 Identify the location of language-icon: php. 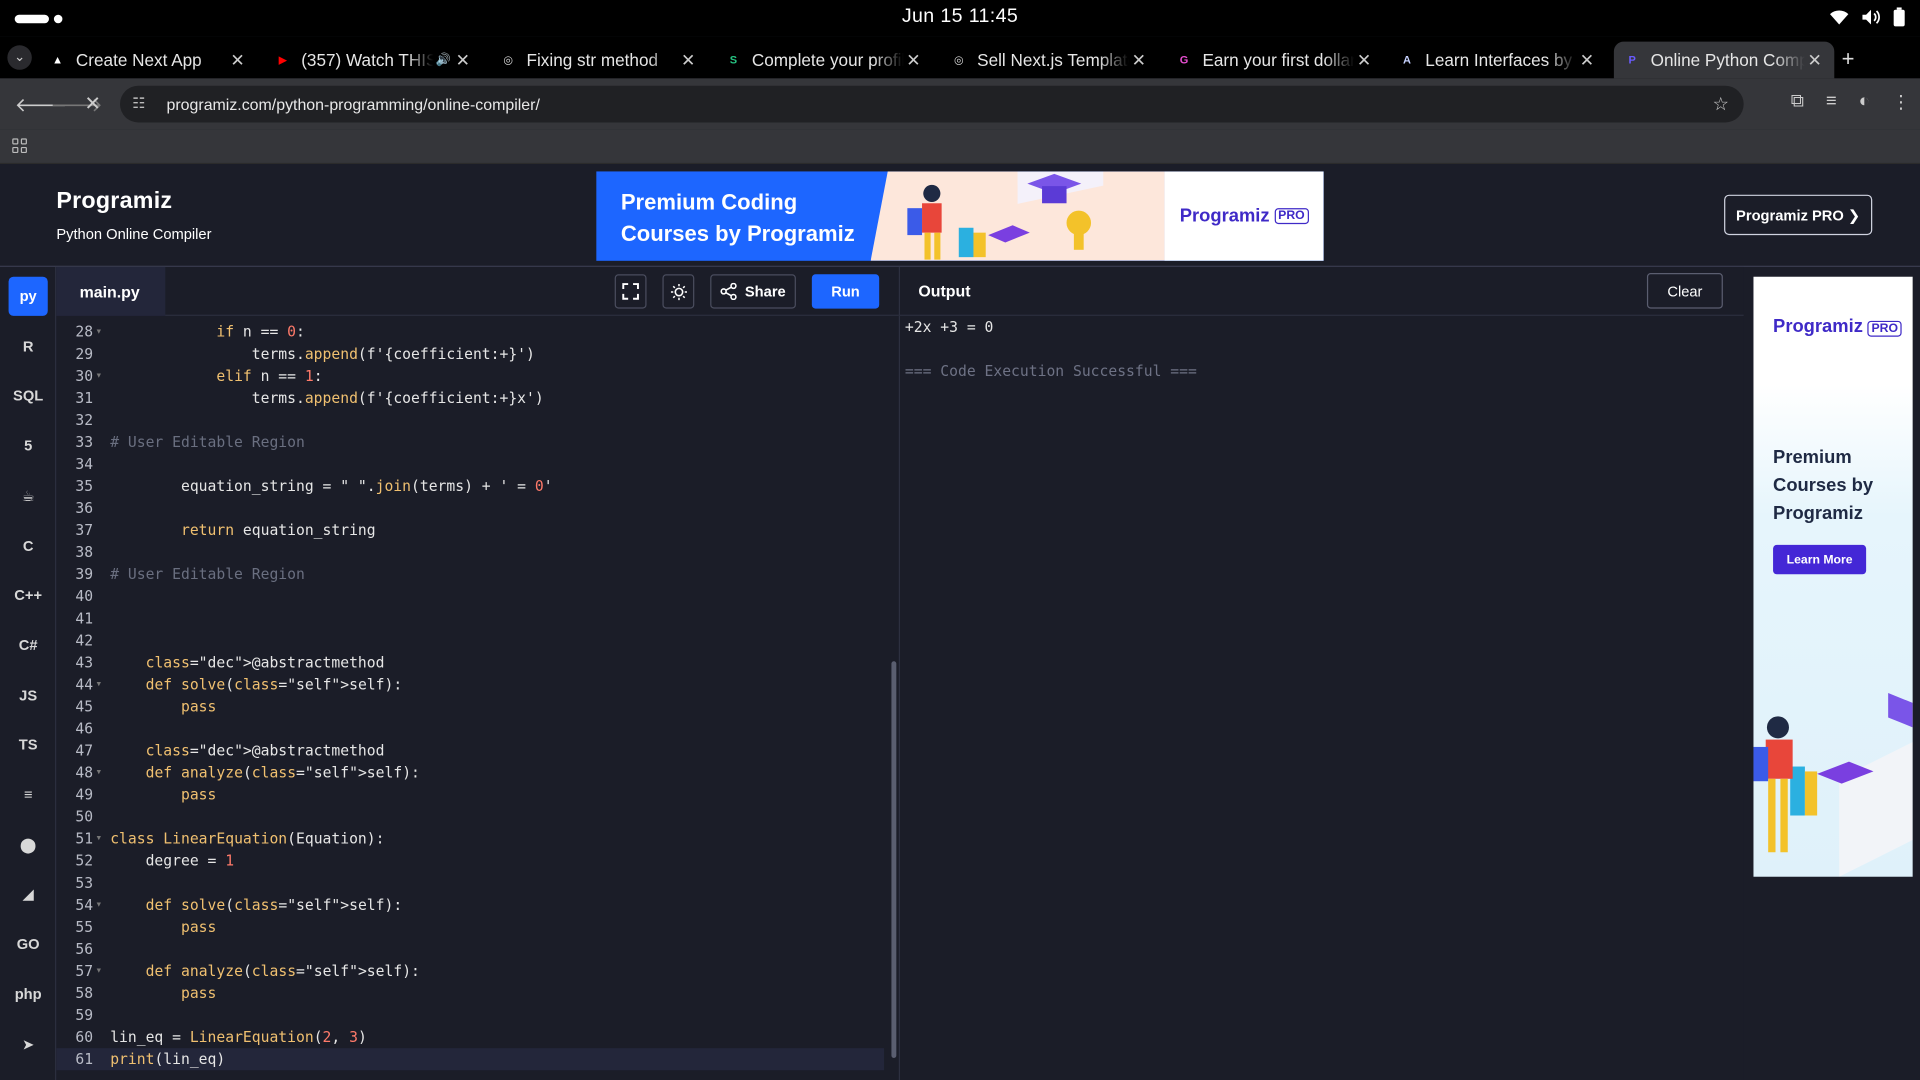
(28, 993).